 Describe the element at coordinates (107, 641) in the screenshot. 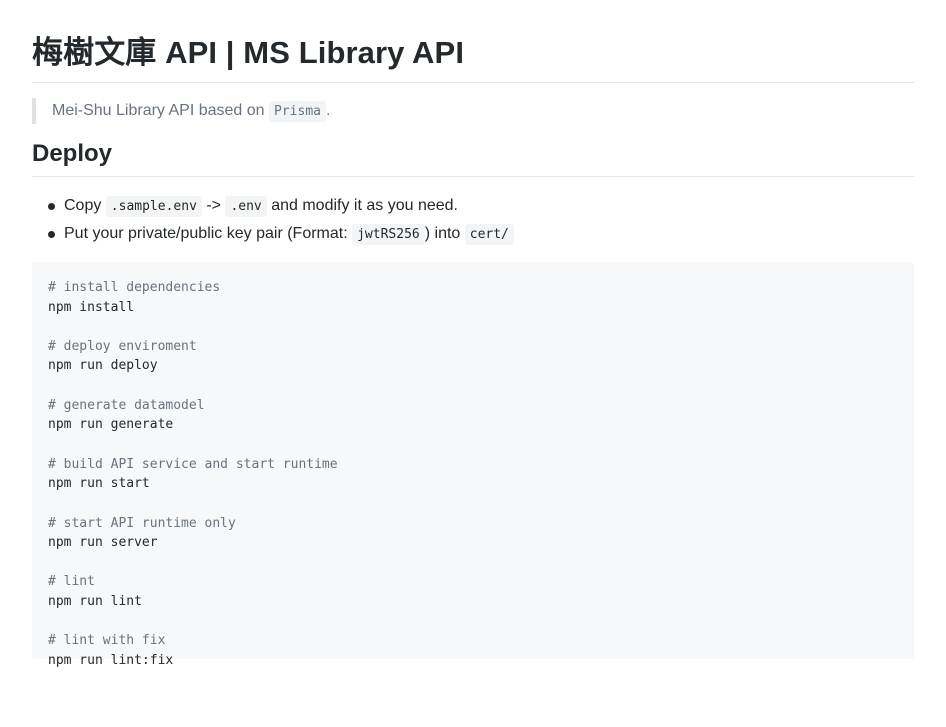

I see `code-comment: # lint with fix` at that location.